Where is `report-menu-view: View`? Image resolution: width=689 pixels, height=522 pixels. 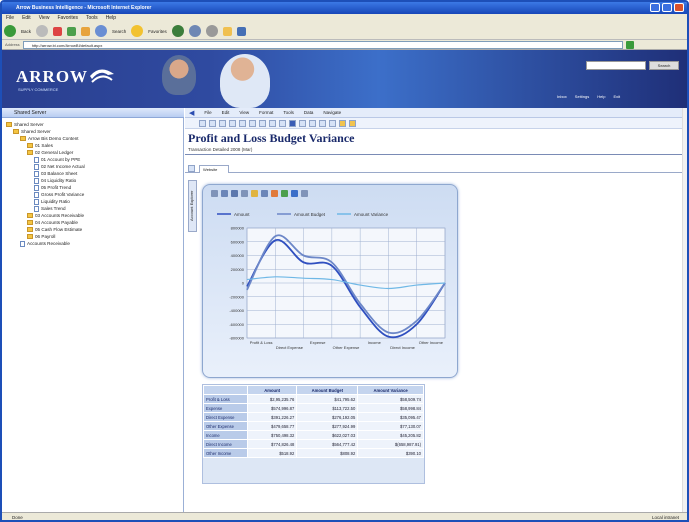
report-menu-view: View is located at coordinates (244, 112).